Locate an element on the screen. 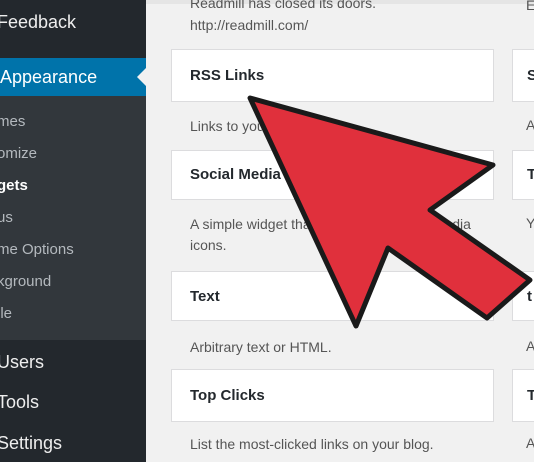  submenu-item-themes: mes is located at coordinates (12, 122).